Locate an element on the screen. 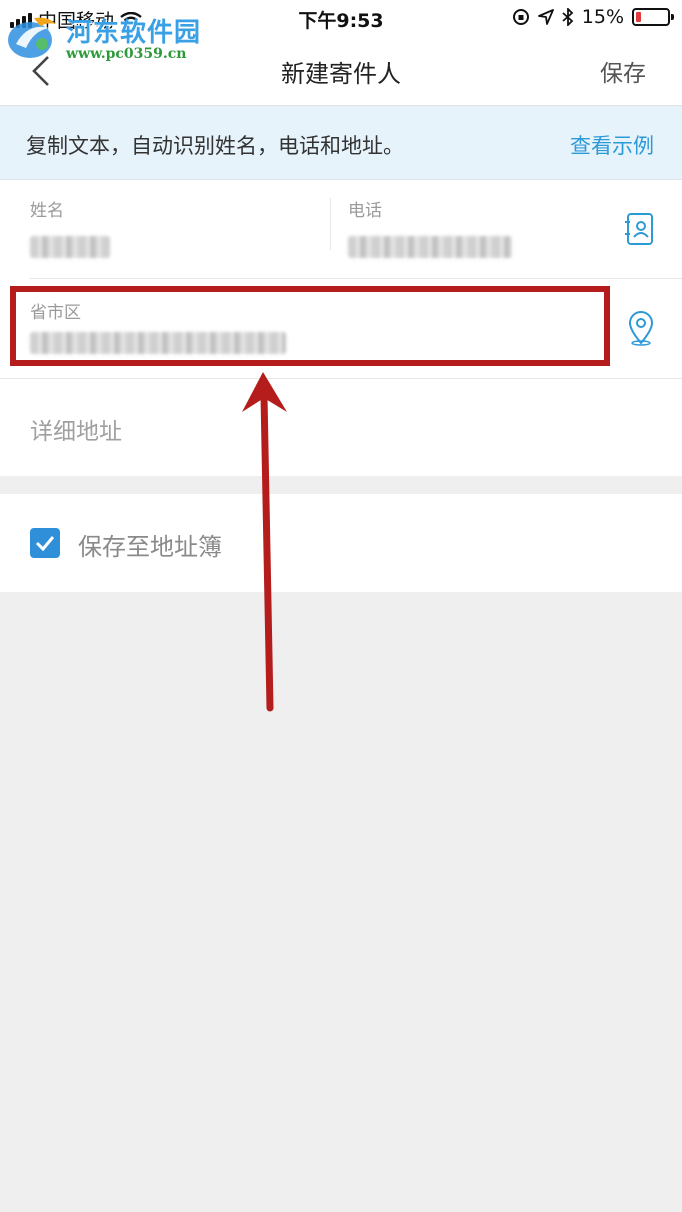  battery-icon is located at coordinates (653, 17).